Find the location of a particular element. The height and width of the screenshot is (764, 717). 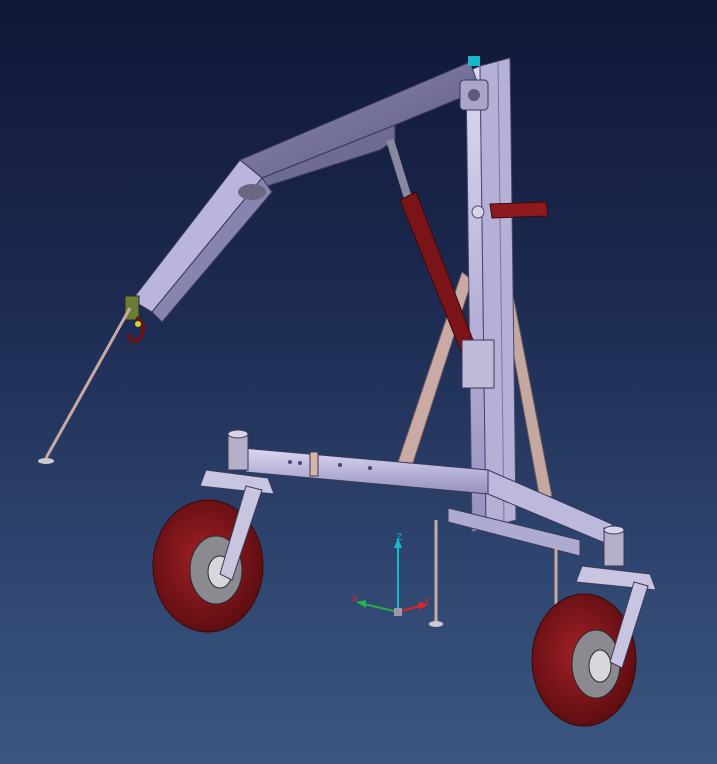

support-leg-left is located at coordinates (435, 369).